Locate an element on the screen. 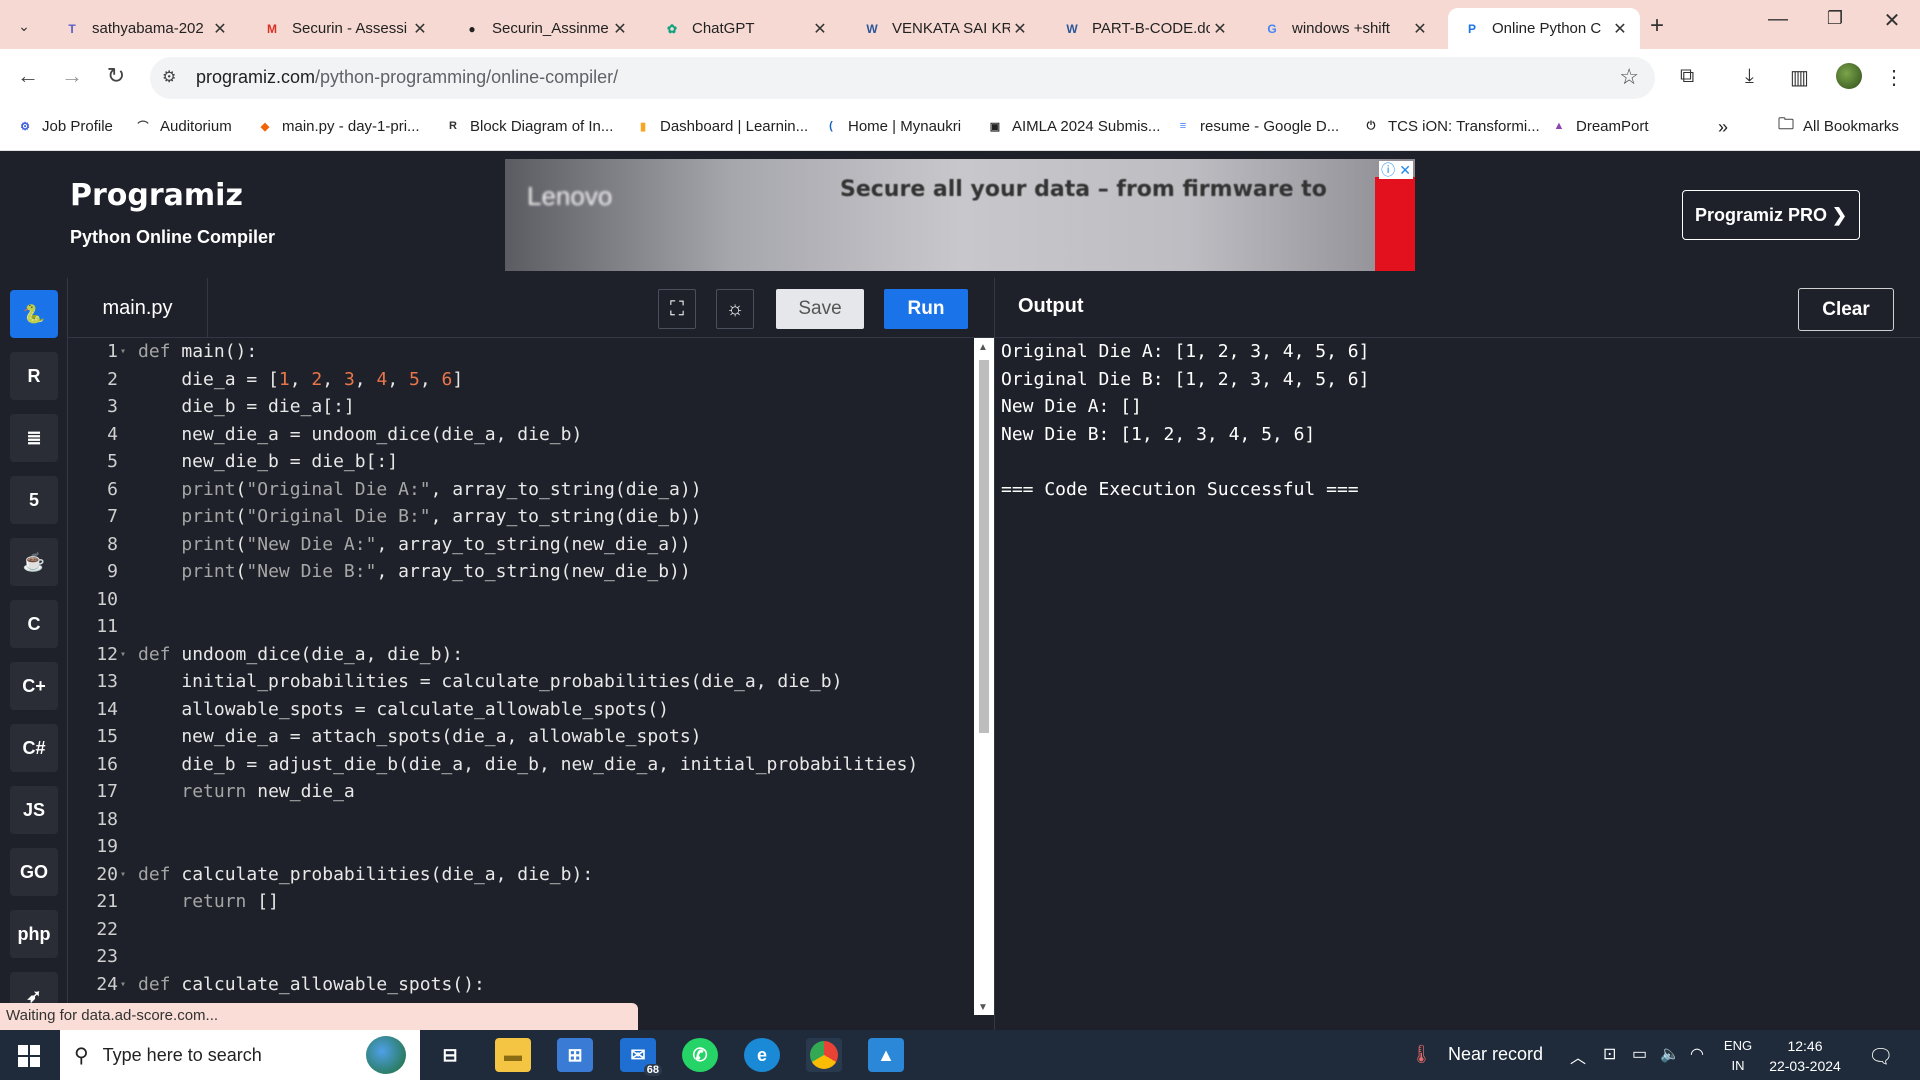  code-line: 24 ▾ def calculate_allowable_spots(): is located at coordinates (518, 985).